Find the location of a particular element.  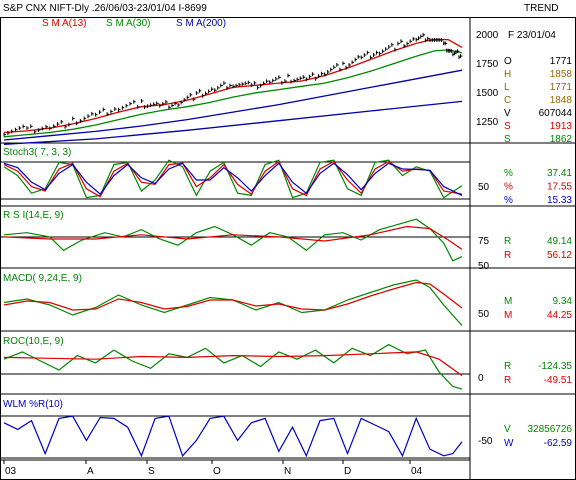

macd-row-value: 44.25 is located at coordinates (559, 315).